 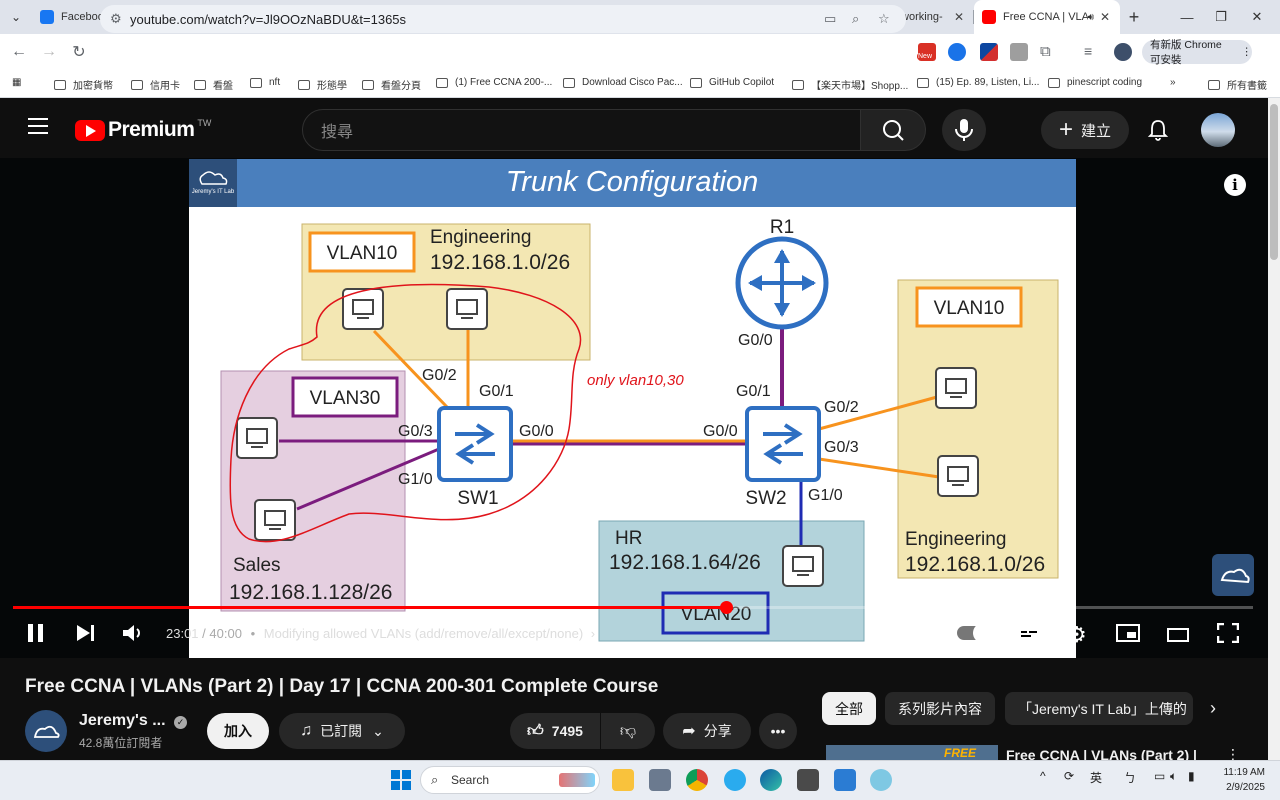 What do you see at coordinates (1099, 708) in the screenshot?
I see `chip-uploads: 「Jeremy's IT Lab」上傳的` at bounding box center [1099, 708].